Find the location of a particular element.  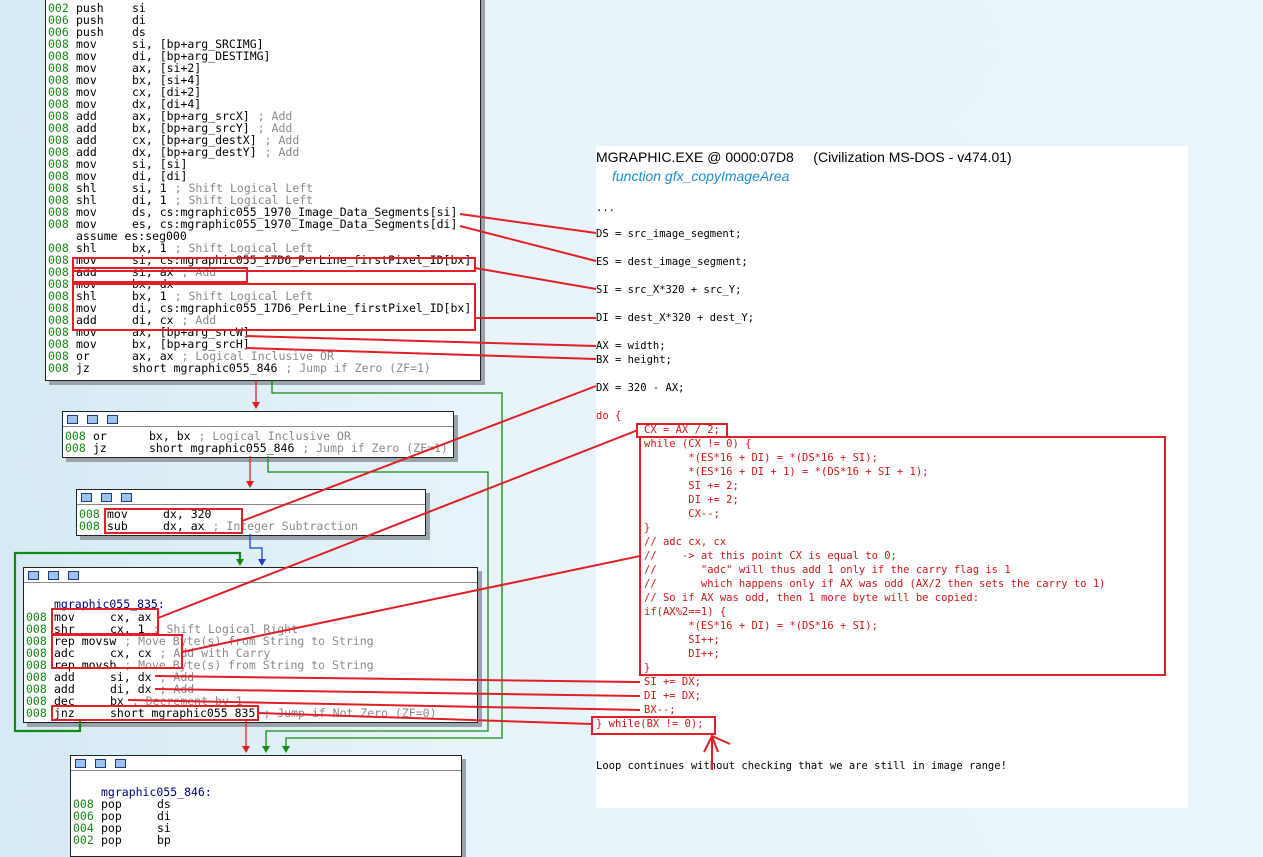

link-while-end is located at coordinates (425, 718).